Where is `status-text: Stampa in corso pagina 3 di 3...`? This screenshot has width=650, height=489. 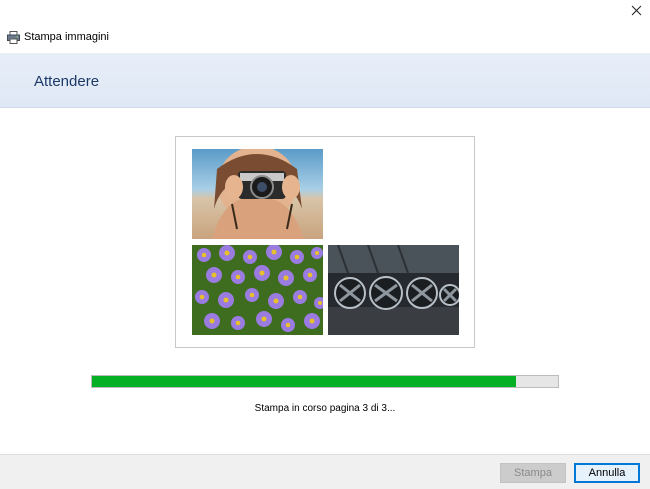
status-text: Stampa in corso pagina 3 di 3... is located at coordinates (325, 408).